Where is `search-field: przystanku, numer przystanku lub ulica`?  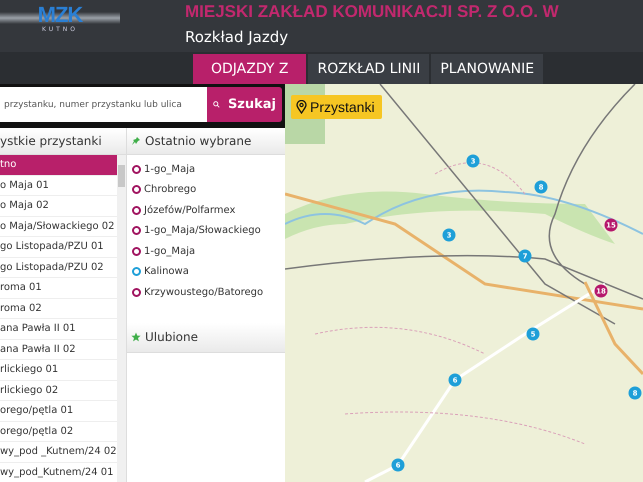
search-field: przystanku, numer przystanku lub ulica is located at coordinates (103, 104).